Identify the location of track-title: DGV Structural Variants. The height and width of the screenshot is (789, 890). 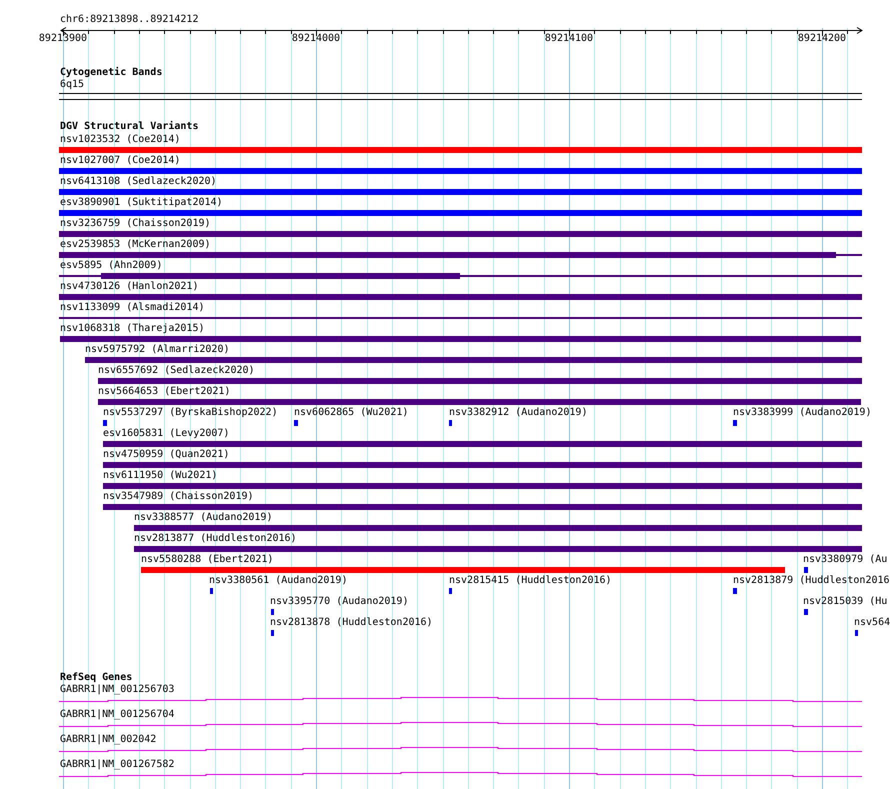
(129, 127).